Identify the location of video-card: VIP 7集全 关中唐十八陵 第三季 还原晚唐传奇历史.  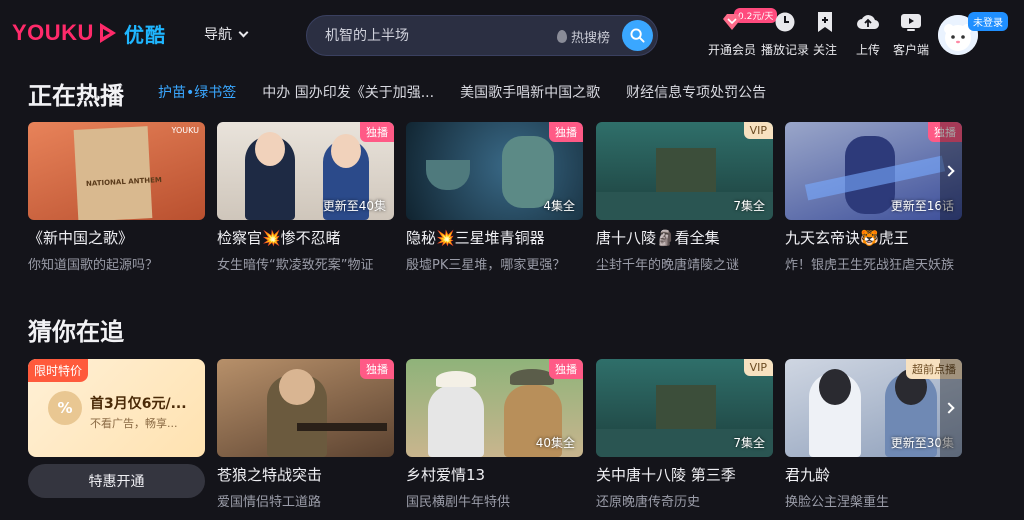
(684, 434).